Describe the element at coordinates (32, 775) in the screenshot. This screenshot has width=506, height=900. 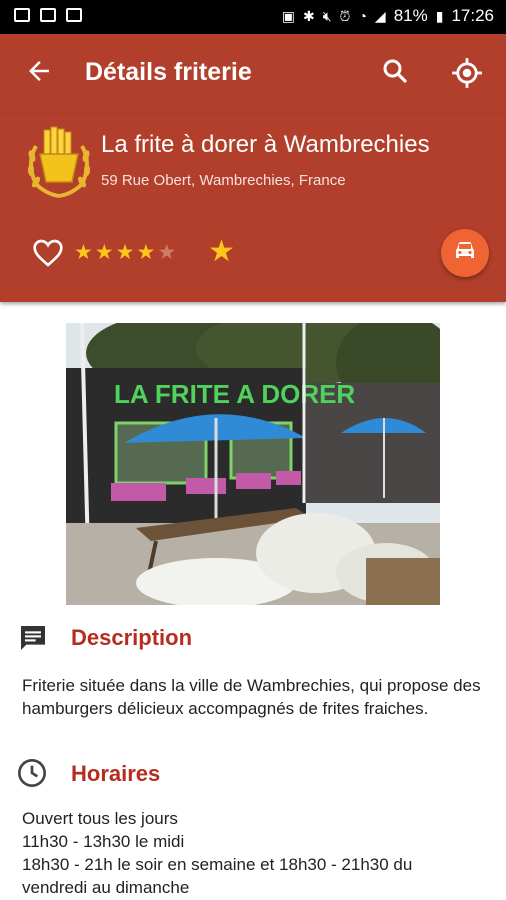
I see `clock-icon` at that location.